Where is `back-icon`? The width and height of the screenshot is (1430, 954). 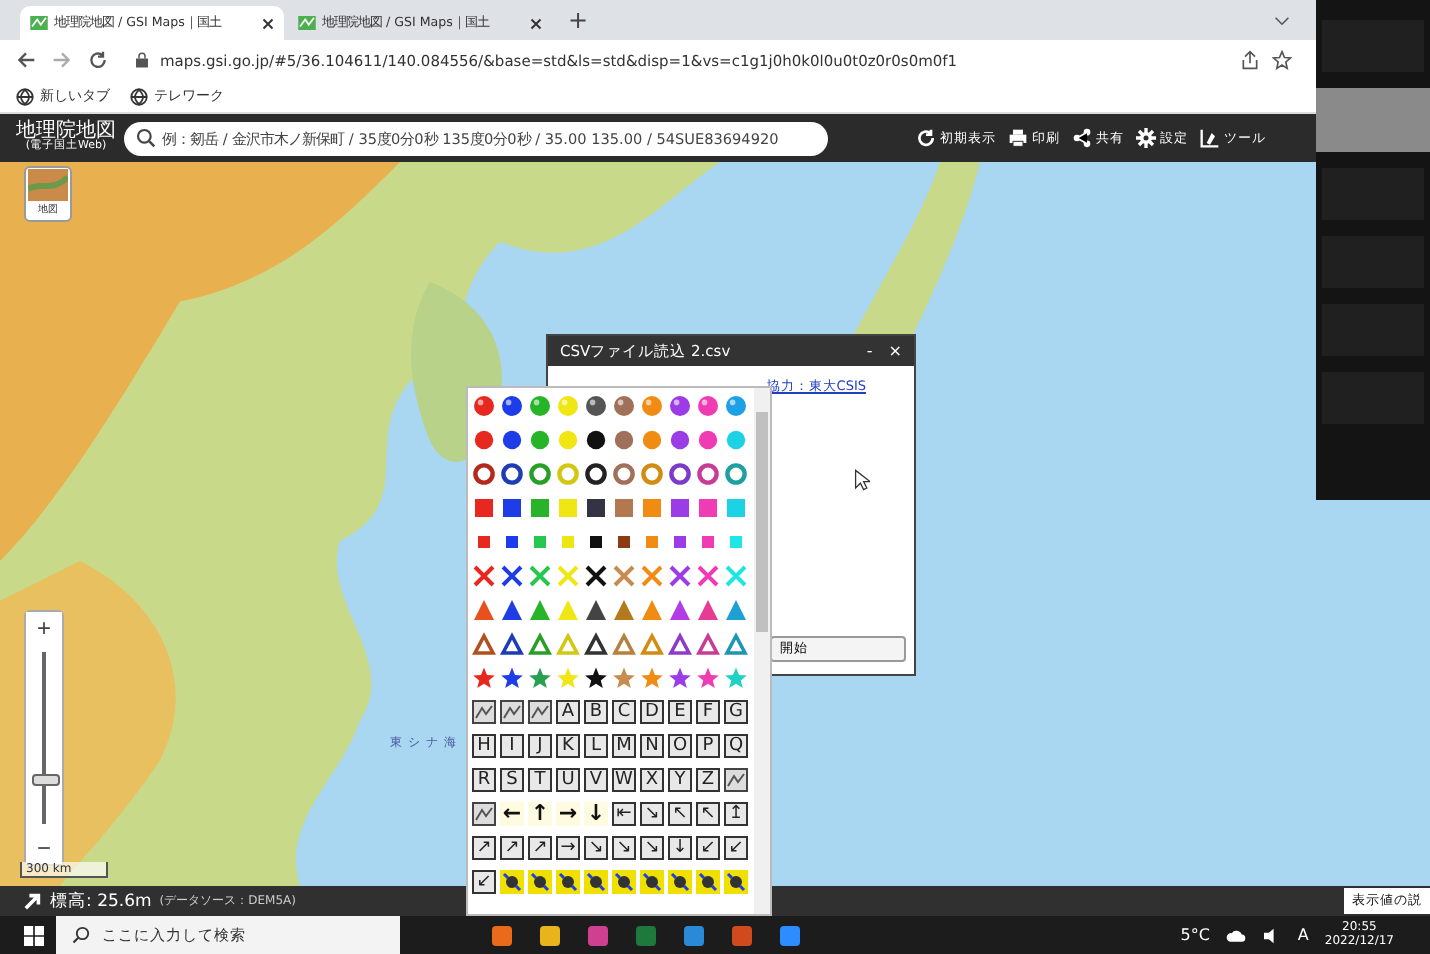
back-icon is located at coordinates (26, 60).